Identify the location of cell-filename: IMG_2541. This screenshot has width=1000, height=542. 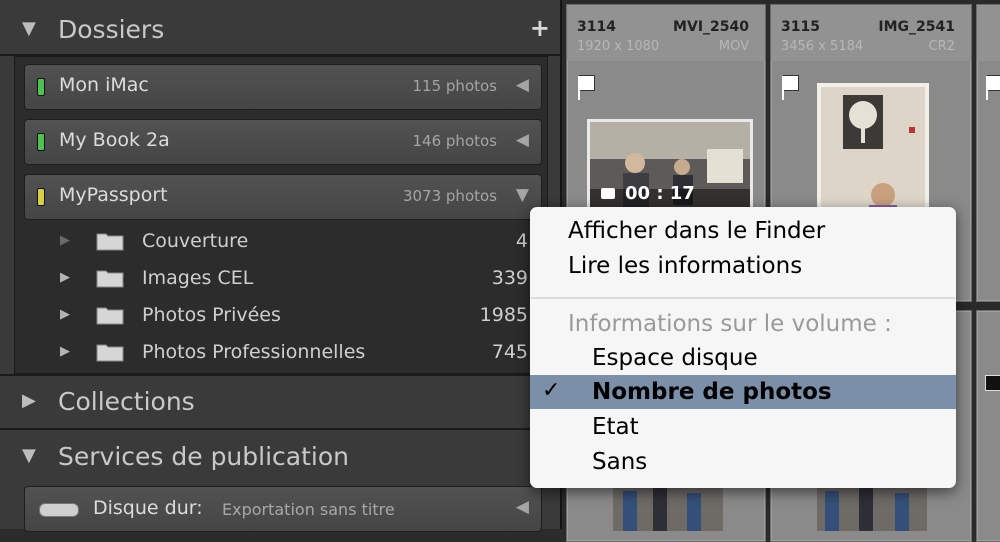
(916, 27).